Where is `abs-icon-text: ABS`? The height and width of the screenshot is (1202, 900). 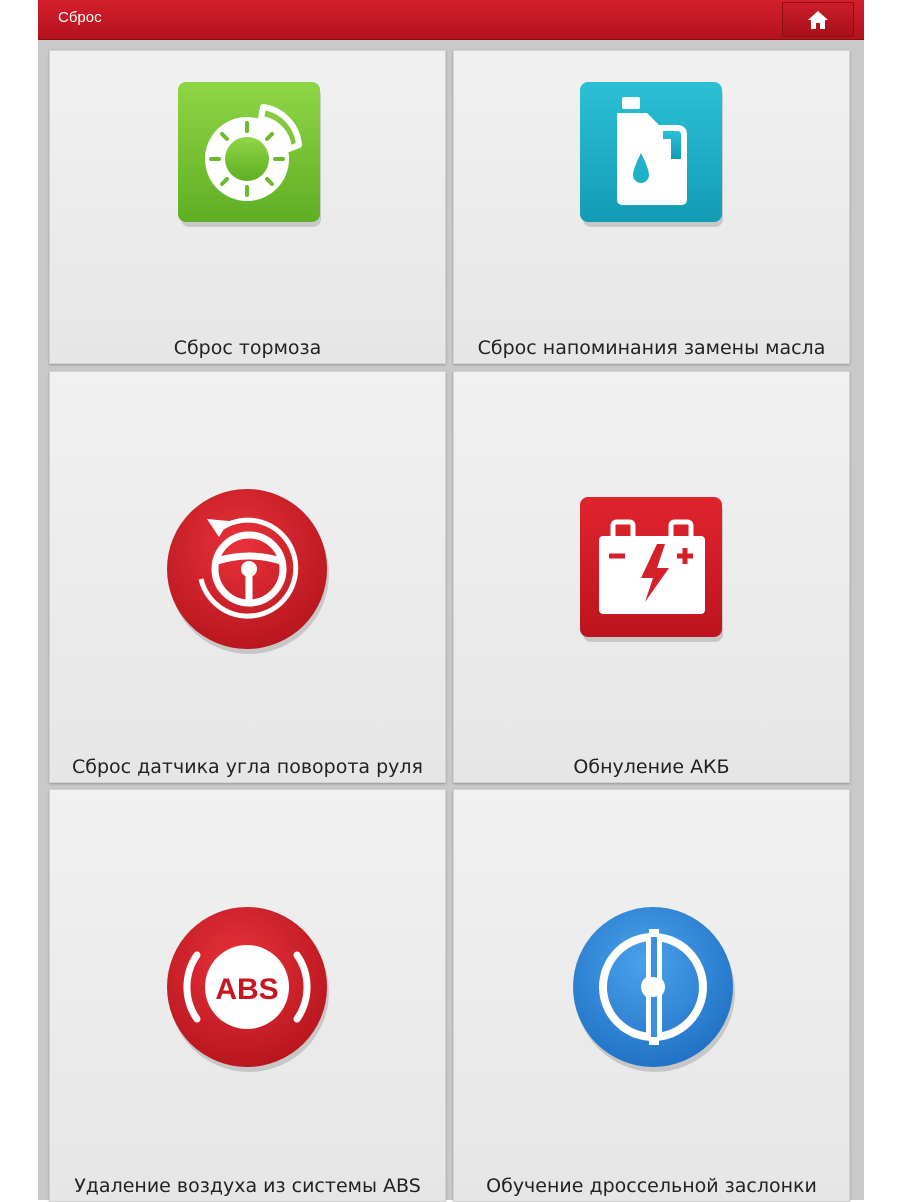
abs-icon-text: ABS is located at coordinates (246, 989).